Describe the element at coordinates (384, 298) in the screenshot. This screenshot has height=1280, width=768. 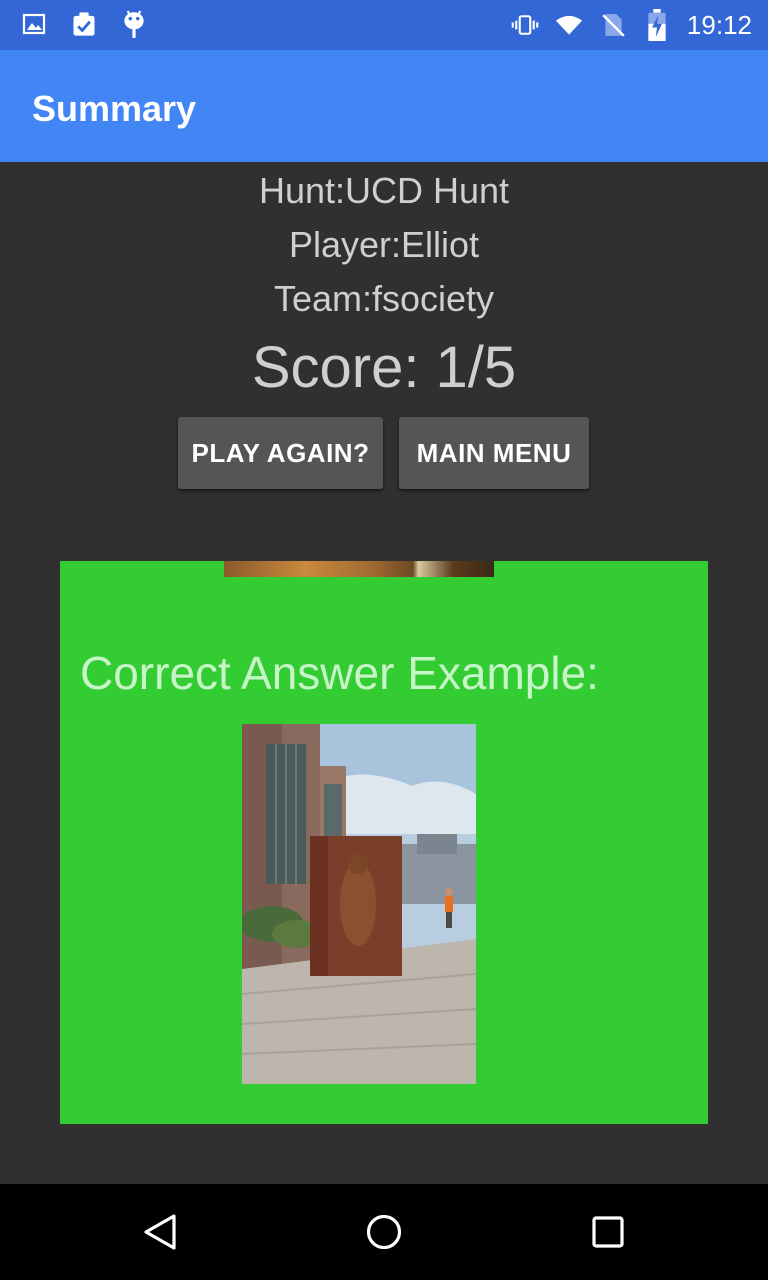
I see `team-label: Team:fsociety` at that location.